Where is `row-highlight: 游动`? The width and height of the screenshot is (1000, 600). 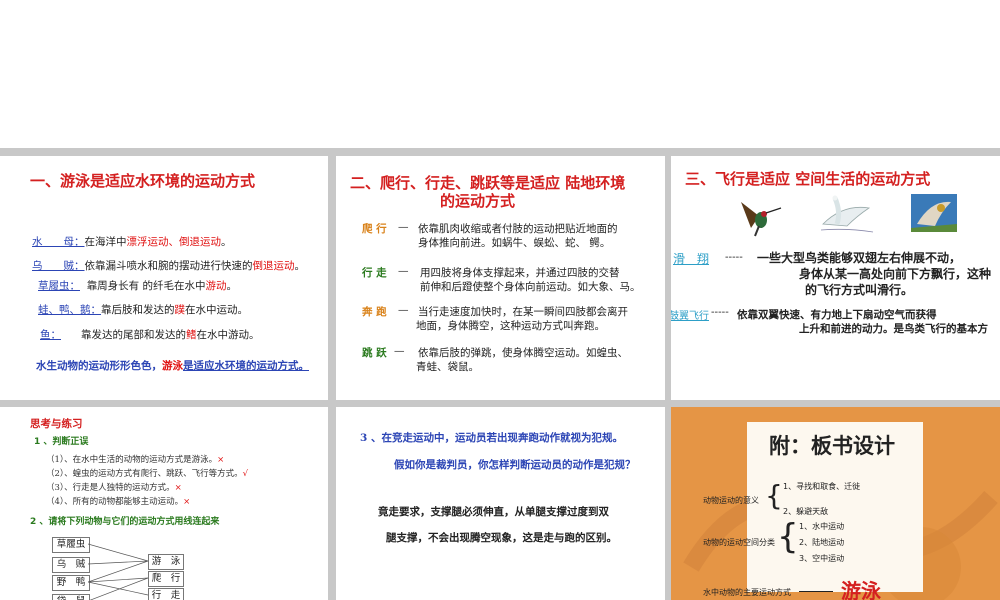
row-highlight: 游动 is located at coordinates (216, 286).